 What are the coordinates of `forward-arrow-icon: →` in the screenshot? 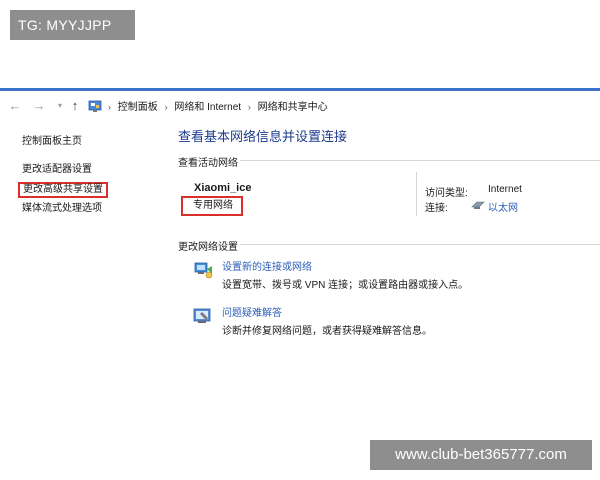 It's located at (39, 106).